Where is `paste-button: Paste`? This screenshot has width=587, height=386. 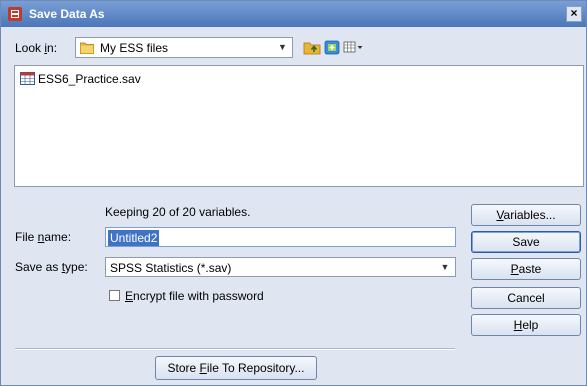 paste-button: Paste is located at coordinates (526, 269).